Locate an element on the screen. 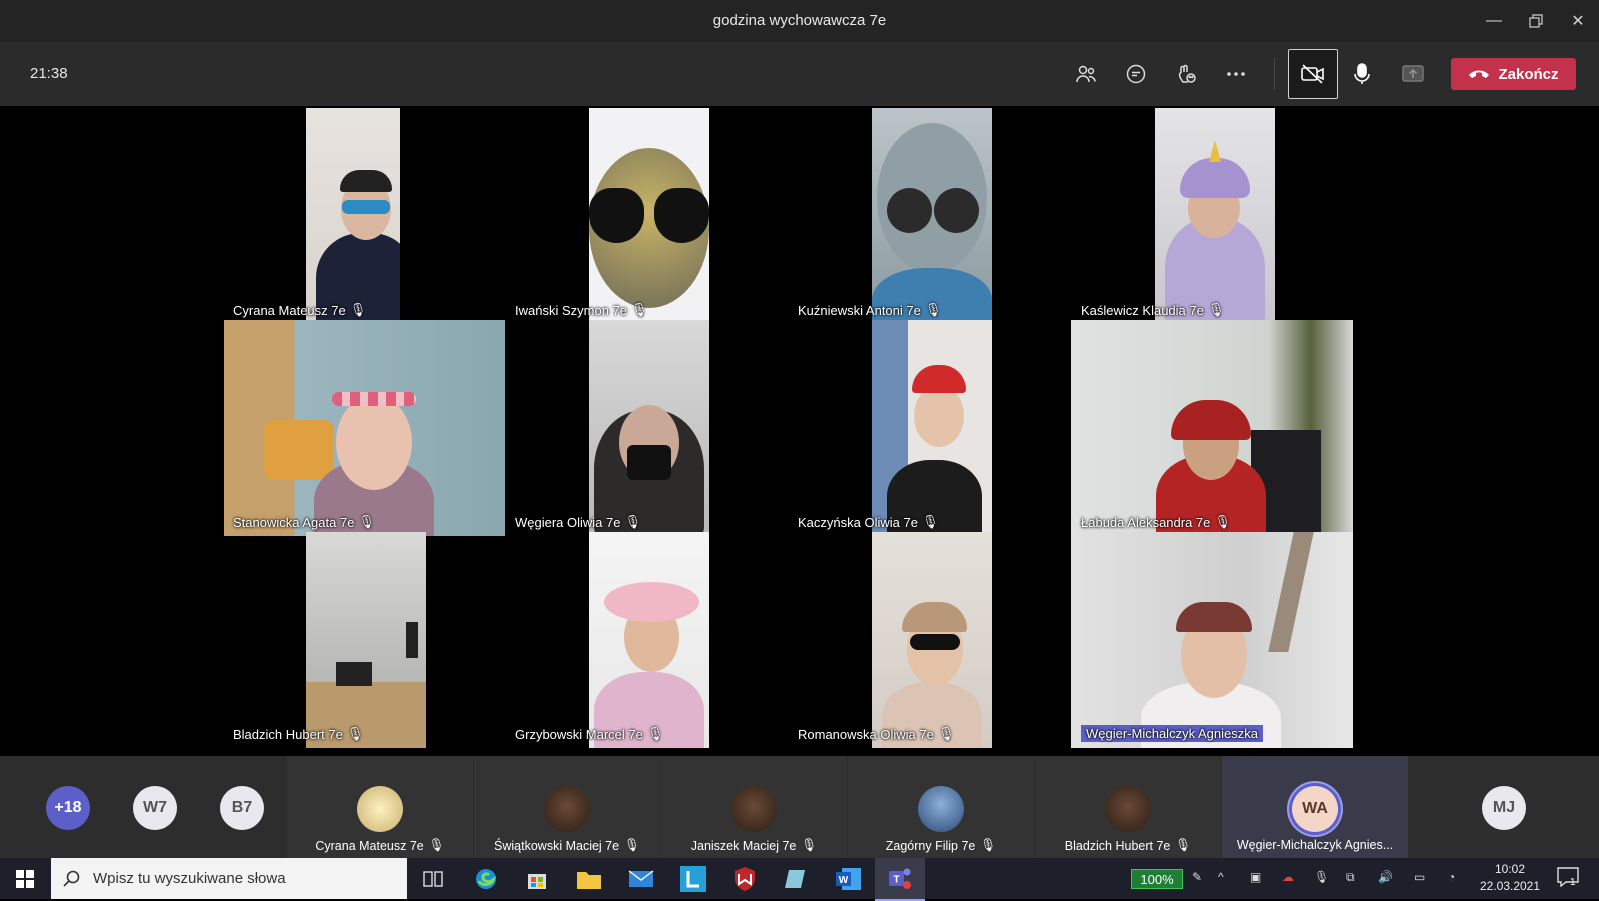  task-view-icon is located at coordinates (433, 879).